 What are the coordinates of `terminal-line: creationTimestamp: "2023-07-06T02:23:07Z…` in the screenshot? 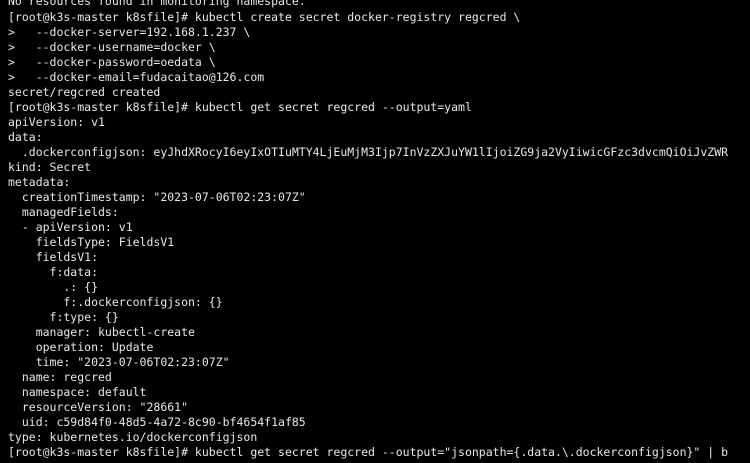 It's located at (157, 197).